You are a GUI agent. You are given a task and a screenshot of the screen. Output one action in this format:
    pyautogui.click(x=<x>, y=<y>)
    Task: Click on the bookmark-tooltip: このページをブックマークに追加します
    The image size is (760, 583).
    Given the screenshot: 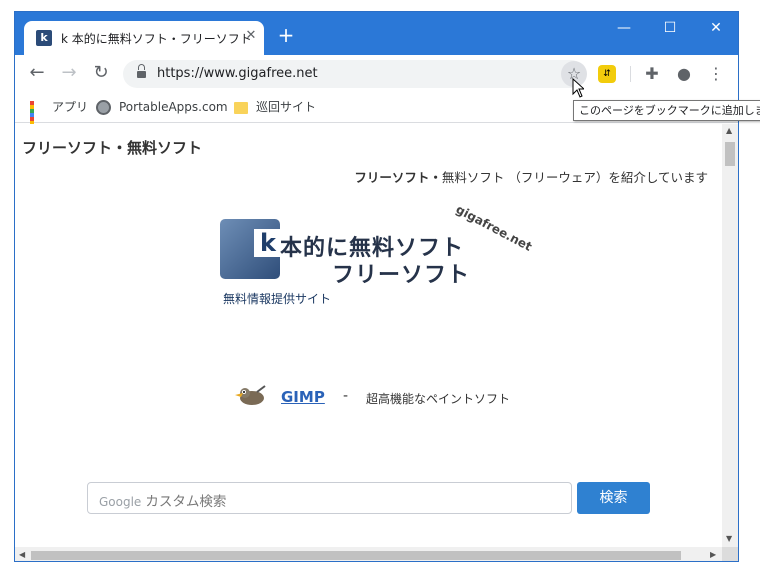 What is the action you would take?
    pyautogui.click(x=666, y=110)
    